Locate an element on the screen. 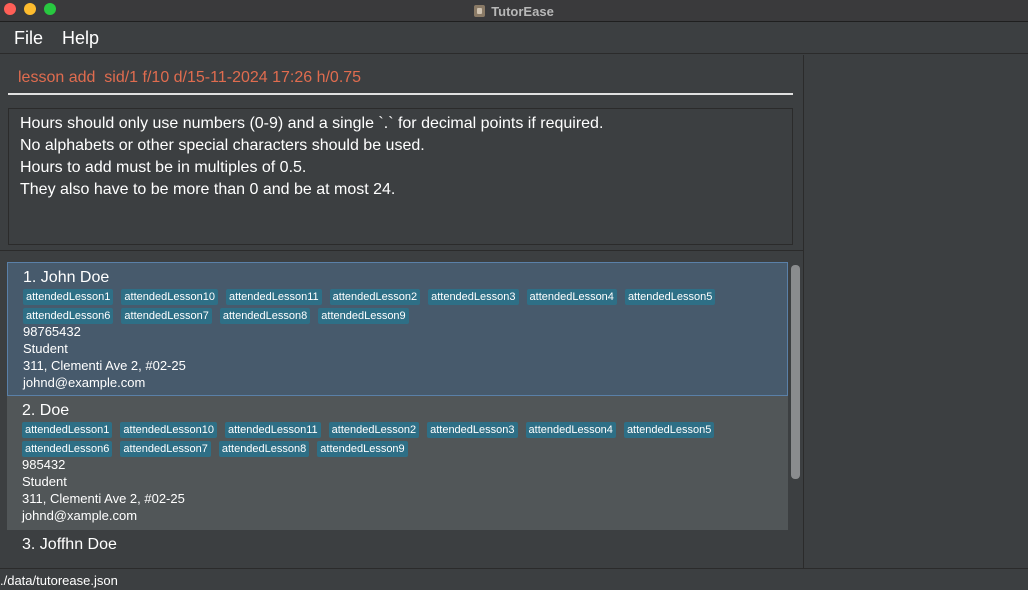 This screenshot has width=1028, height=590. window-title-group: TutorEase is located at coordinates (514, 11).